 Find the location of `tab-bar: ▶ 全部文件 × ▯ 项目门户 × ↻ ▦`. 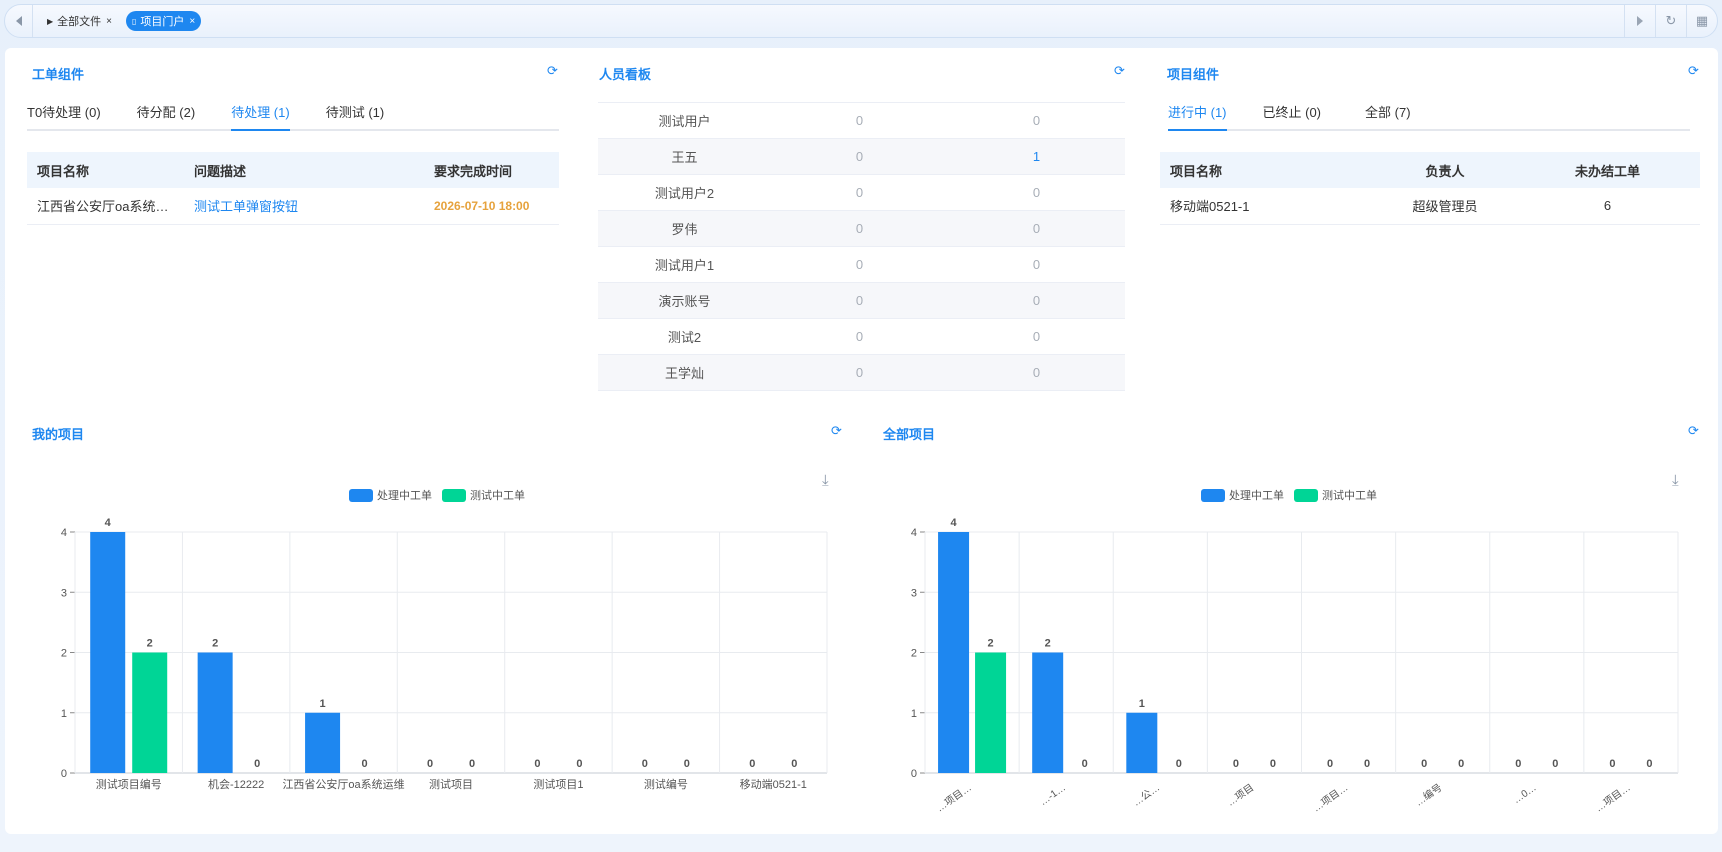

tab-bar: ▶ 全部文件 × ▯ 项目门户 × ↻ ▦ is located at coordinates (861, 21).